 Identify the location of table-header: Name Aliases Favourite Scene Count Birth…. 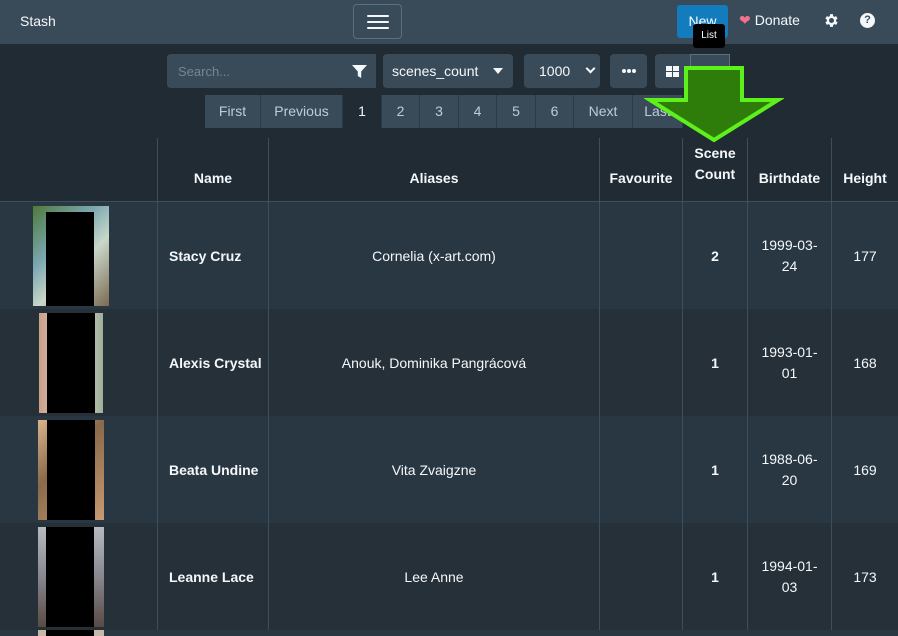
(449, 170).